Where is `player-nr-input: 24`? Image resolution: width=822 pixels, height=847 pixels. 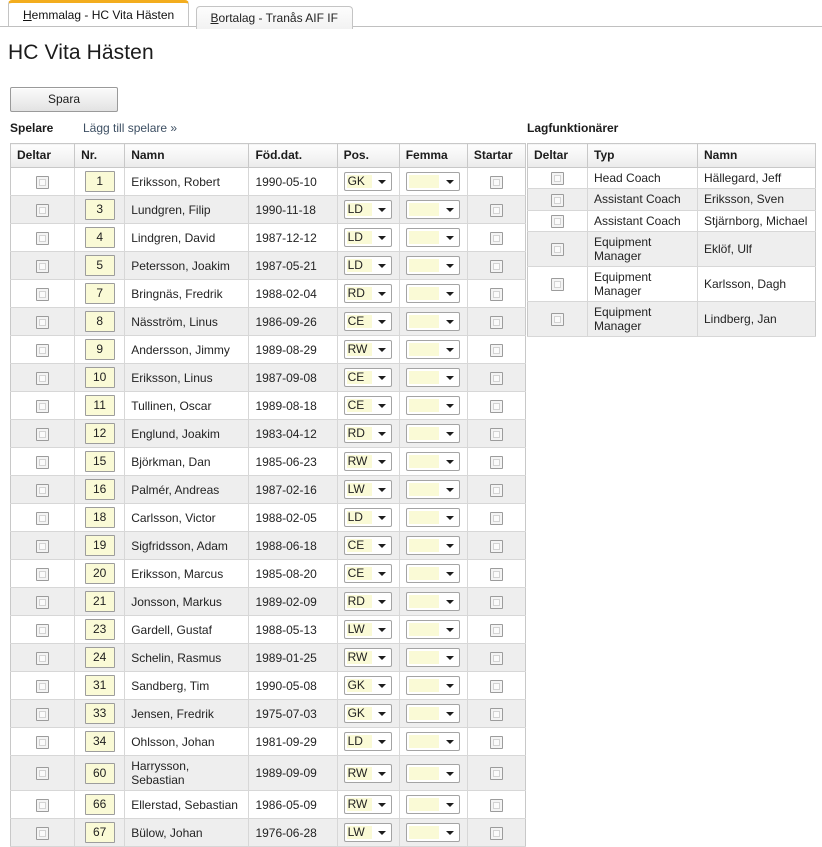
player-nr-input: 24 is located at coordinates (99, 657).